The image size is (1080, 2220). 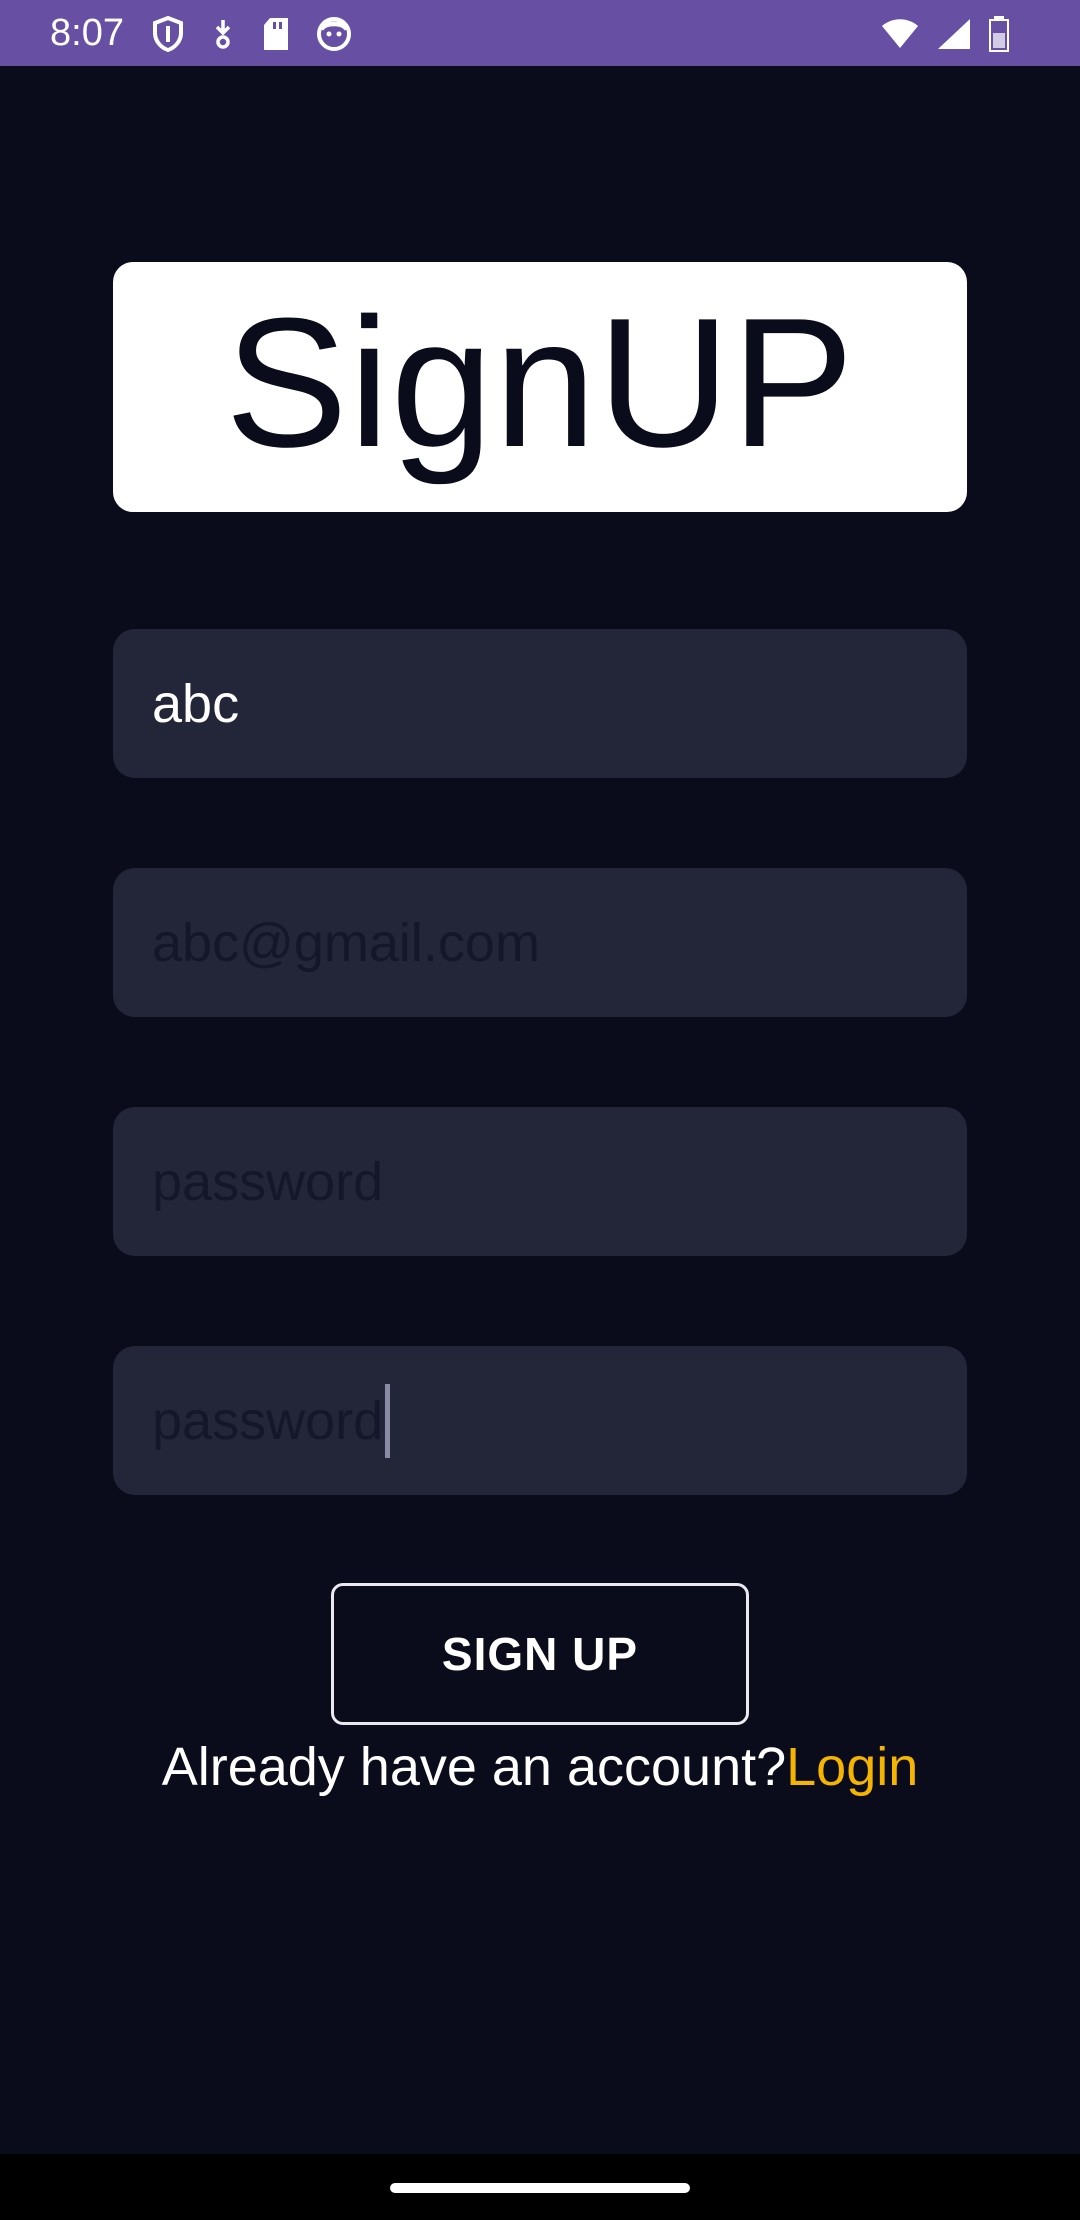 I want to click on sign-up-button: SIGN UP, so click(x=540, y=1654).